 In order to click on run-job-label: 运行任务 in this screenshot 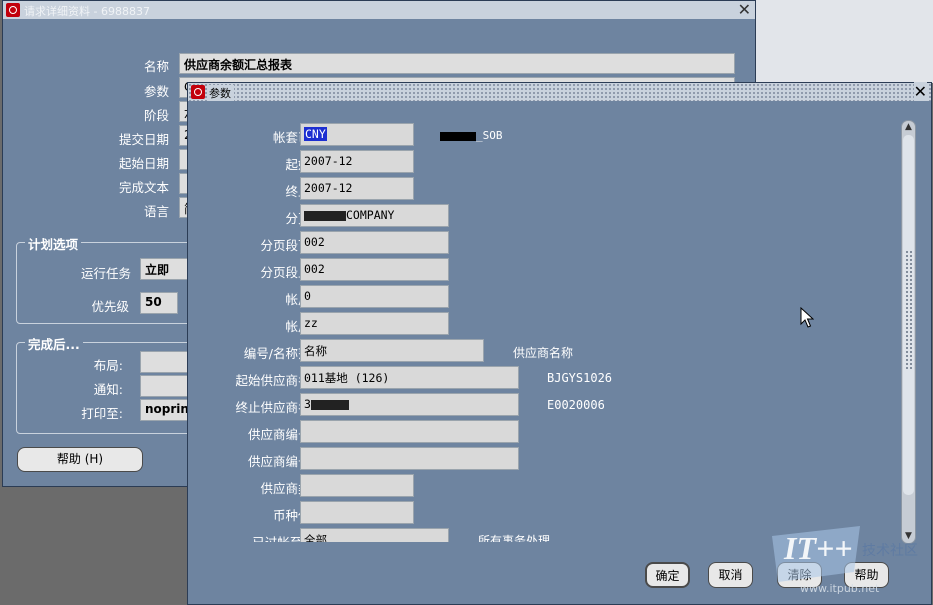, I will do `click(105, 273)`.